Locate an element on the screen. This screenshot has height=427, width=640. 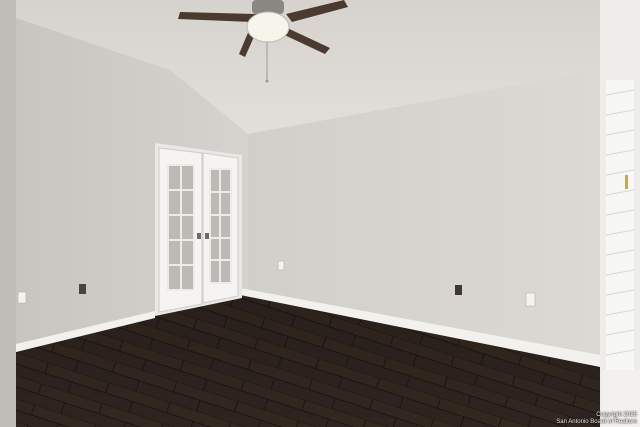
door-handle-right is located at coordinates (207, 236).